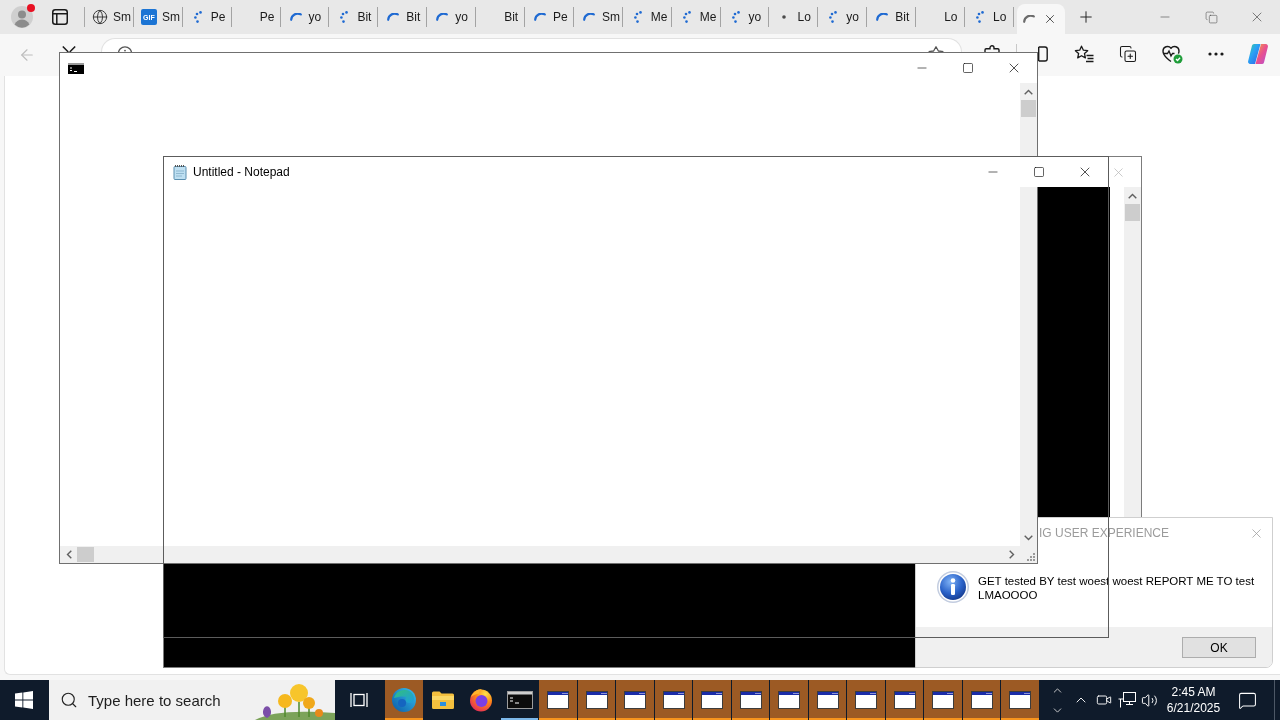 The height and width of the screenshot is (720, 1280). I want to click on camera-icon, so click(1103, 700).